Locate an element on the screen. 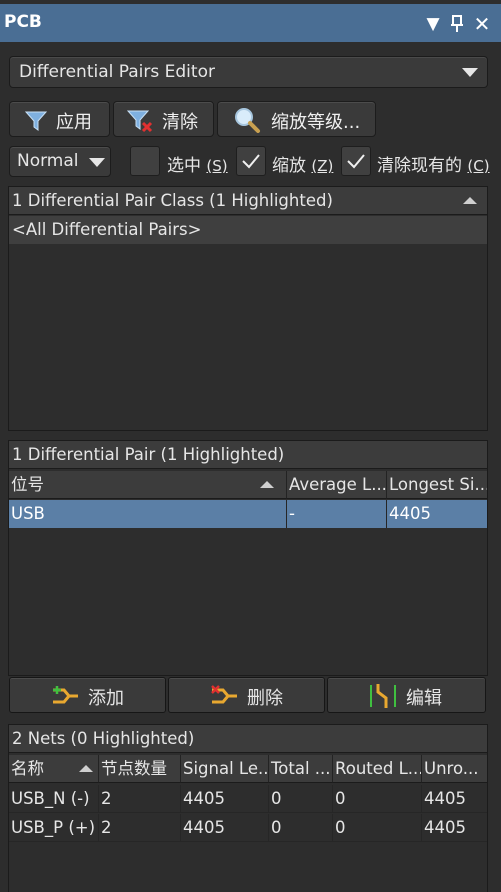 The image size is (501, 892). edit-pair-button: 编辑 is located at coordinates (406, 695).